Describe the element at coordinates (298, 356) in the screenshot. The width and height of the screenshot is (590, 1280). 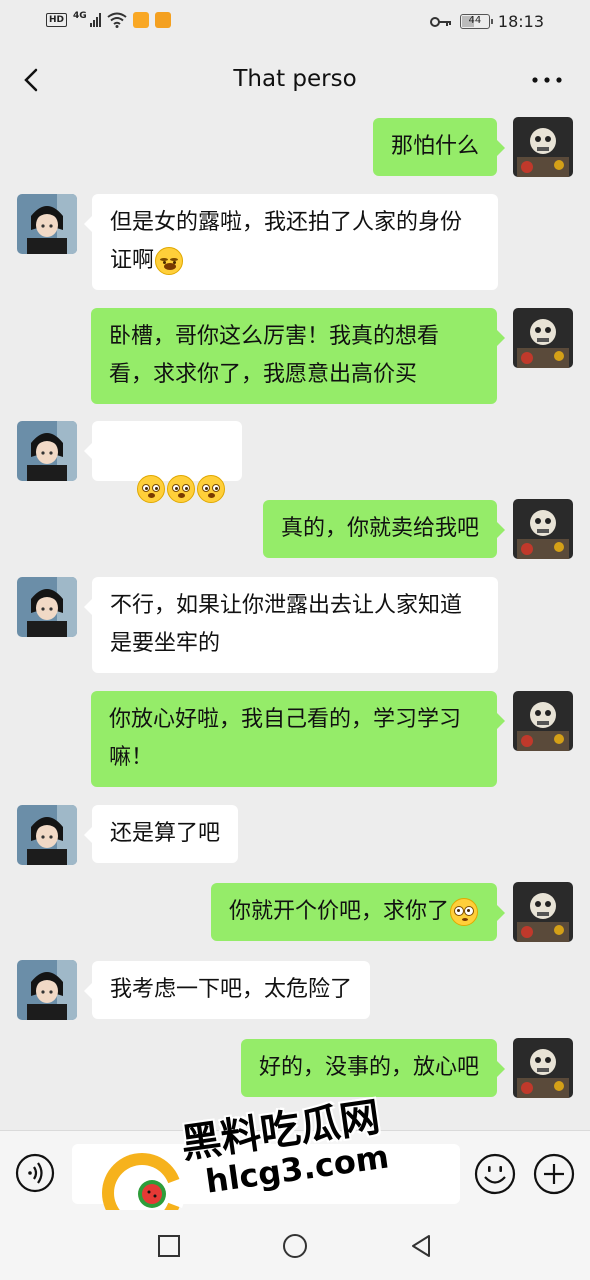
I see `message-bubble-outgoing: 卧槽，哥你这么厉害！我真的想看看，求求你了，我愿意出高价买` at that location.